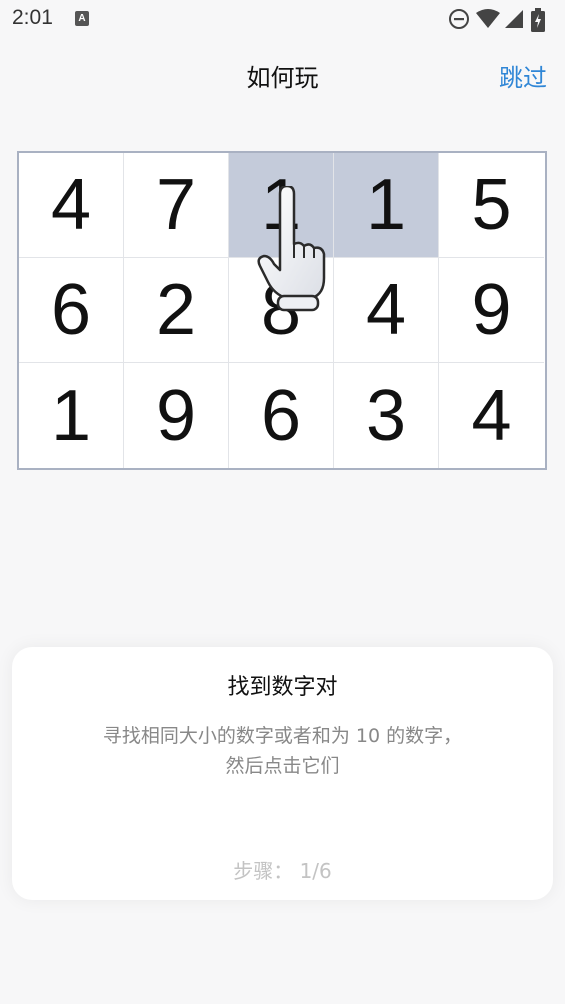  I want to click on tutorial-description-line1: 寻找相同大小的数字或者和为 10 的数字，, so click(282, 736).